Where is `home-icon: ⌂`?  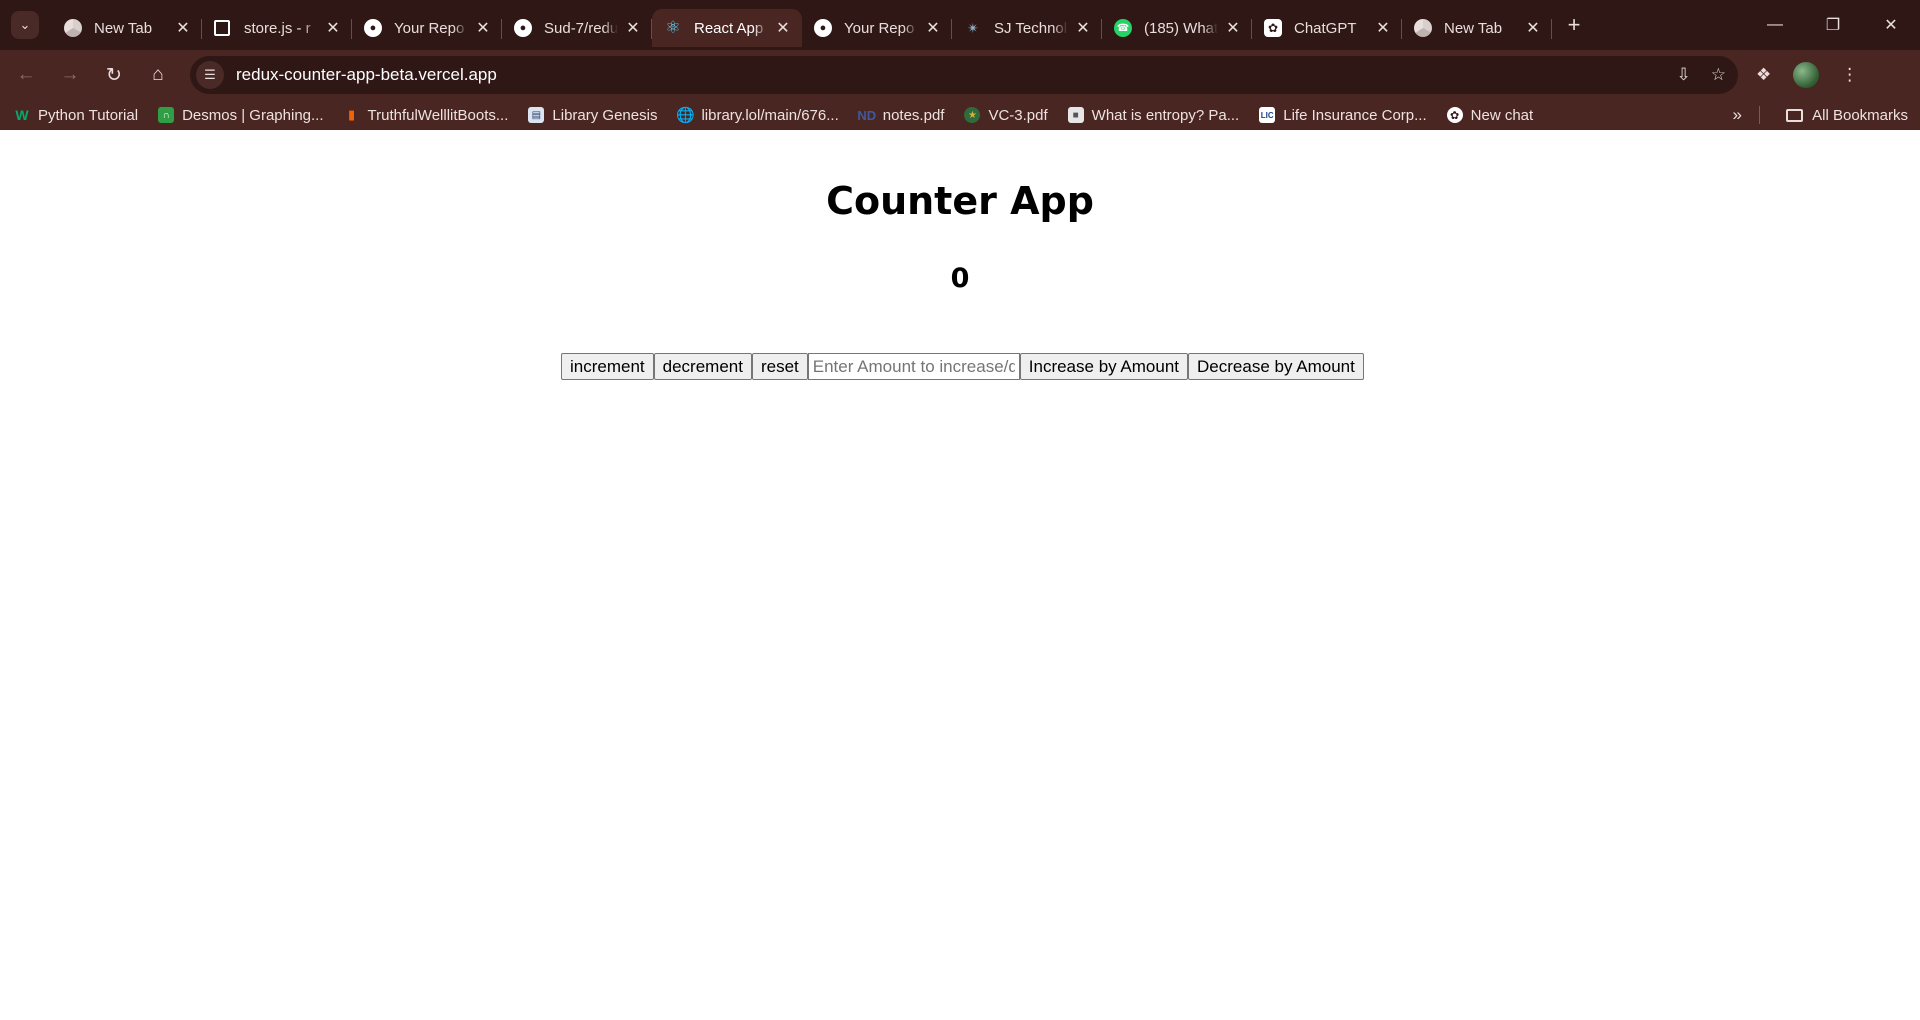 home-icon: ⌂ is located at coordinates (158, 74).